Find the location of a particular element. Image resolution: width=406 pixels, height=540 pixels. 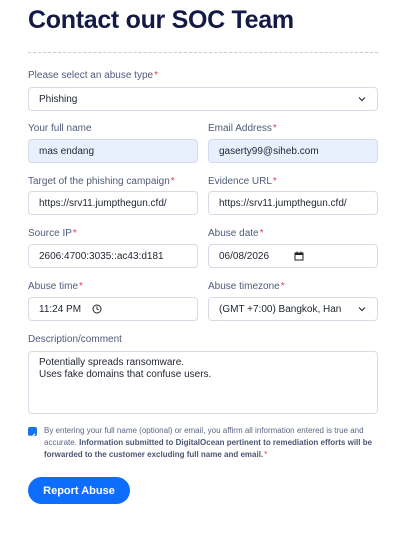

email-value: gaserty99@siheb.com is located at coordinates (269, 151).